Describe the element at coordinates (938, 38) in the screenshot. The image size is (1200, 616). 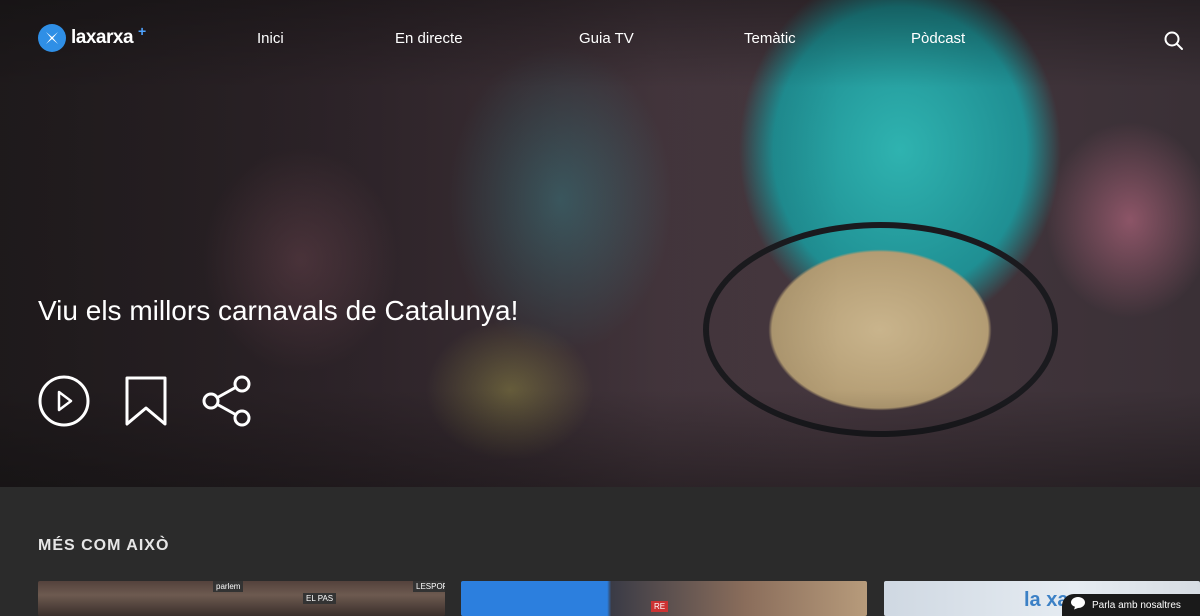
I see `nav-link-podcast: Pòdcast` at that location.